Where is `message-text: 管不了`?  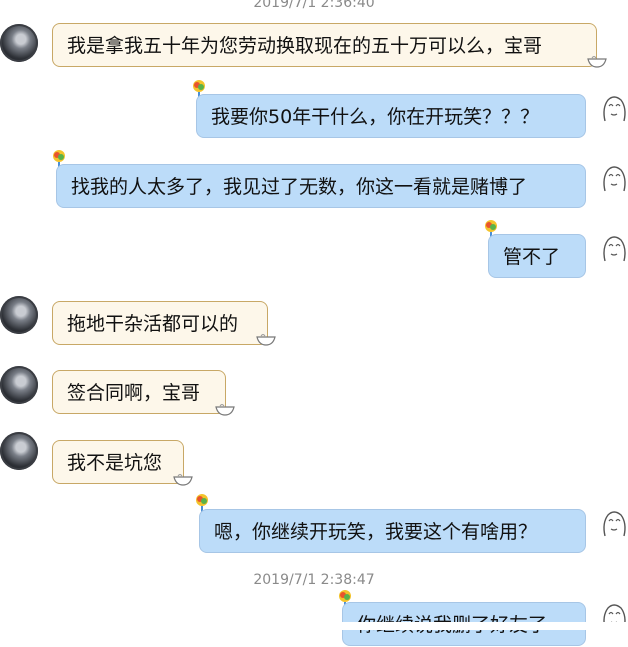
message-text: 管不了 is located at coordinates (532, 257).